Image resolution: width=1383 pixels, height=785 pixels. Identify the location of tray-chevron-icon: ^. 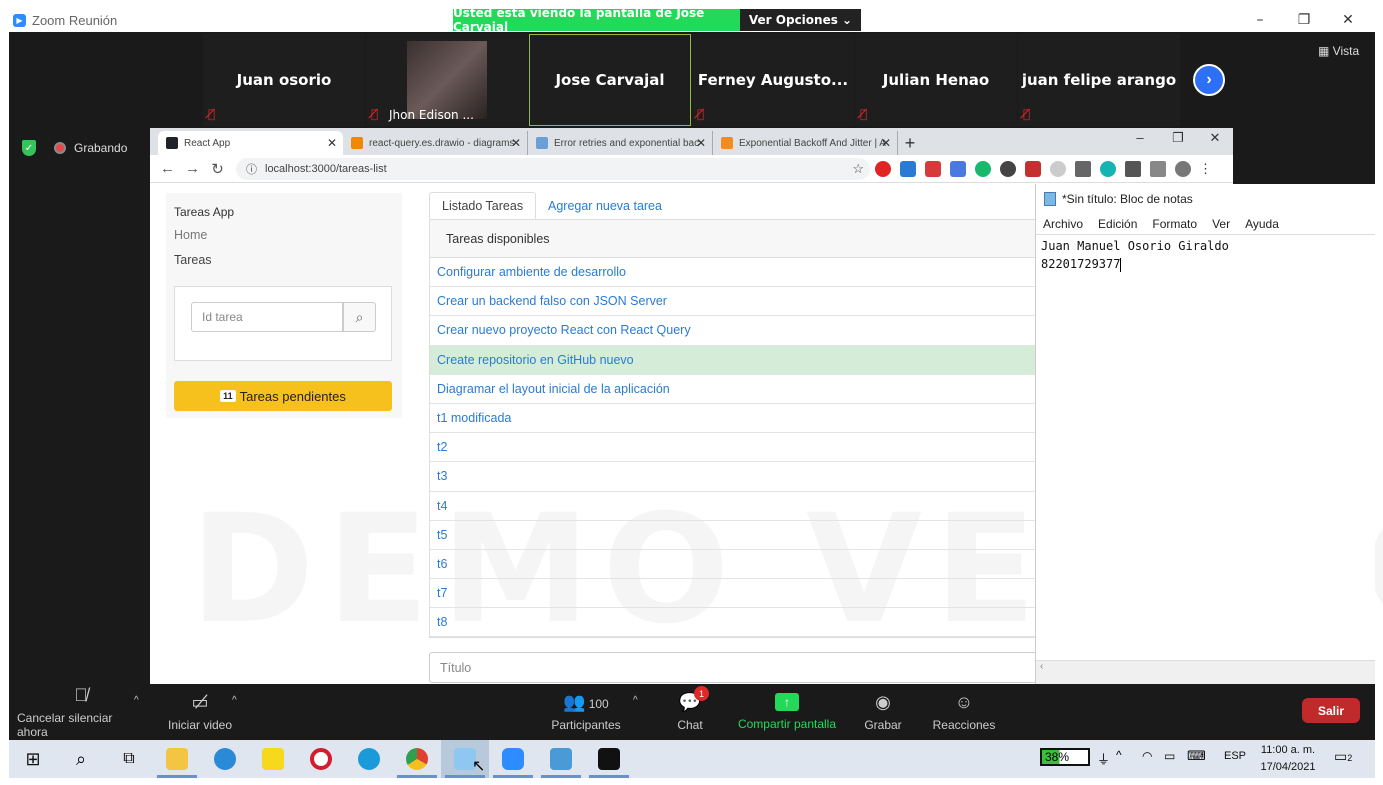
(1119, 755).